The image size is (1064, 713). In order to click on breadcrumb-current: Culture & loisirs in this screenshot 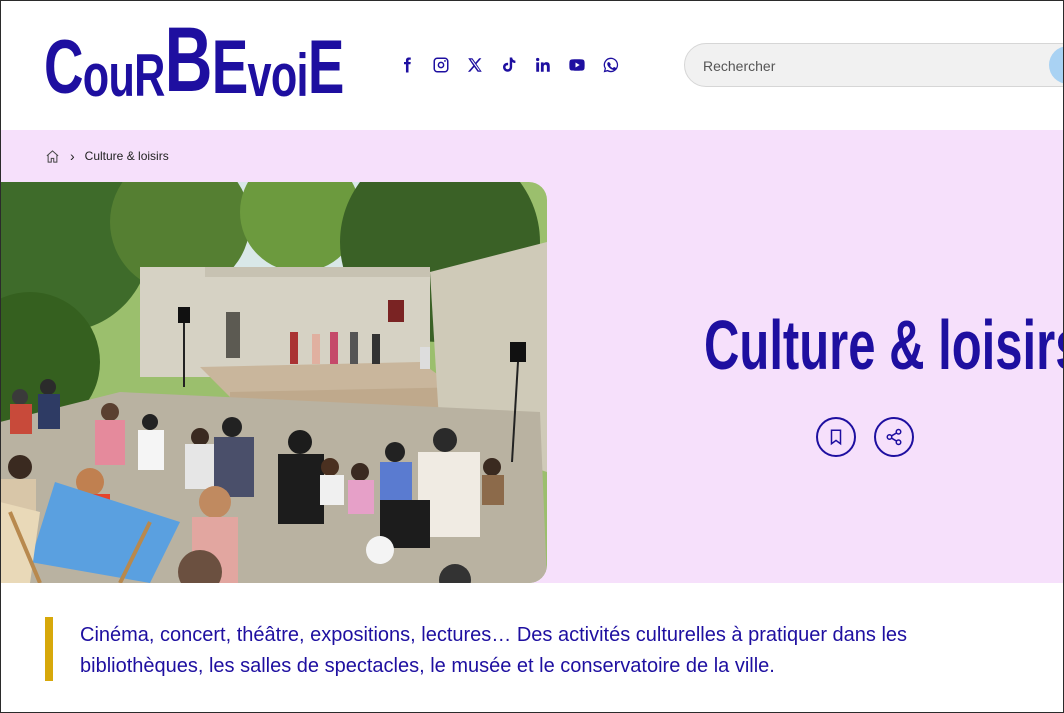, I will do `click(126, 156)`.